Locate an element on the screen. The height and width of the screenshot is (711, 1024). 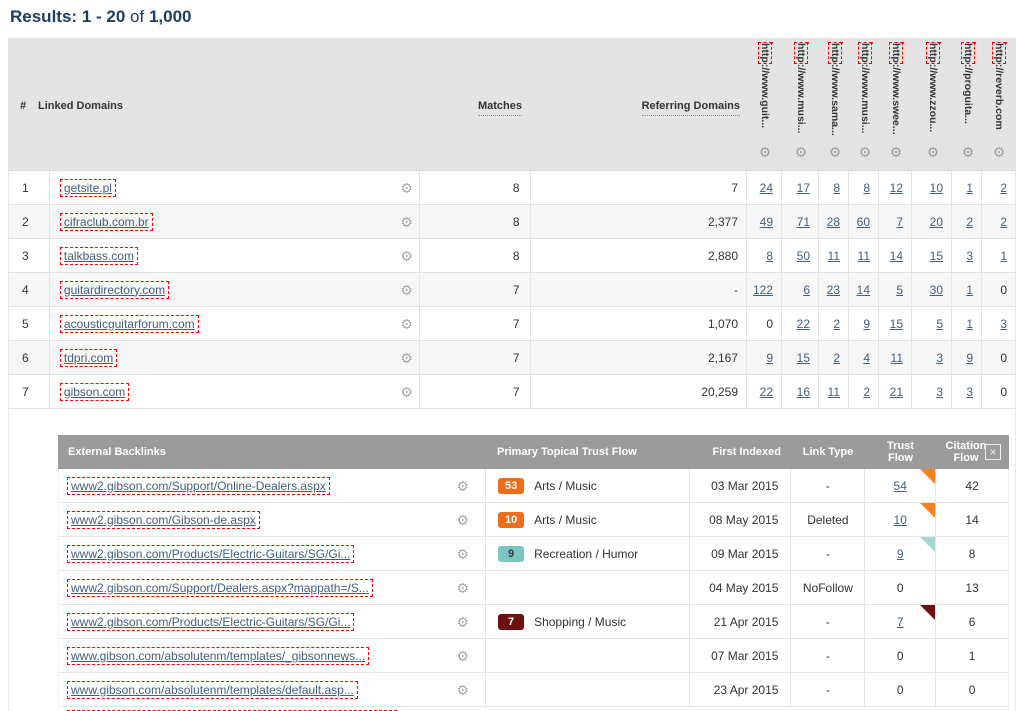
match-count-link: 20 is located at coordinates (936, 222).